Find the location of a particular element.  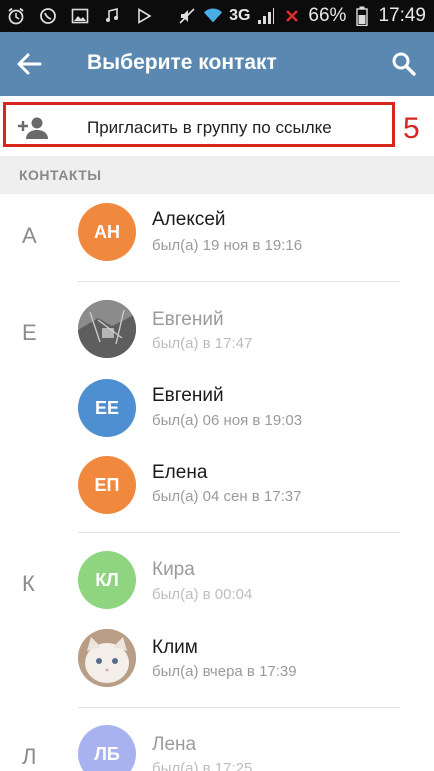

status-bar: 3G 66% 17:49 is located at coordinates (217, 16).